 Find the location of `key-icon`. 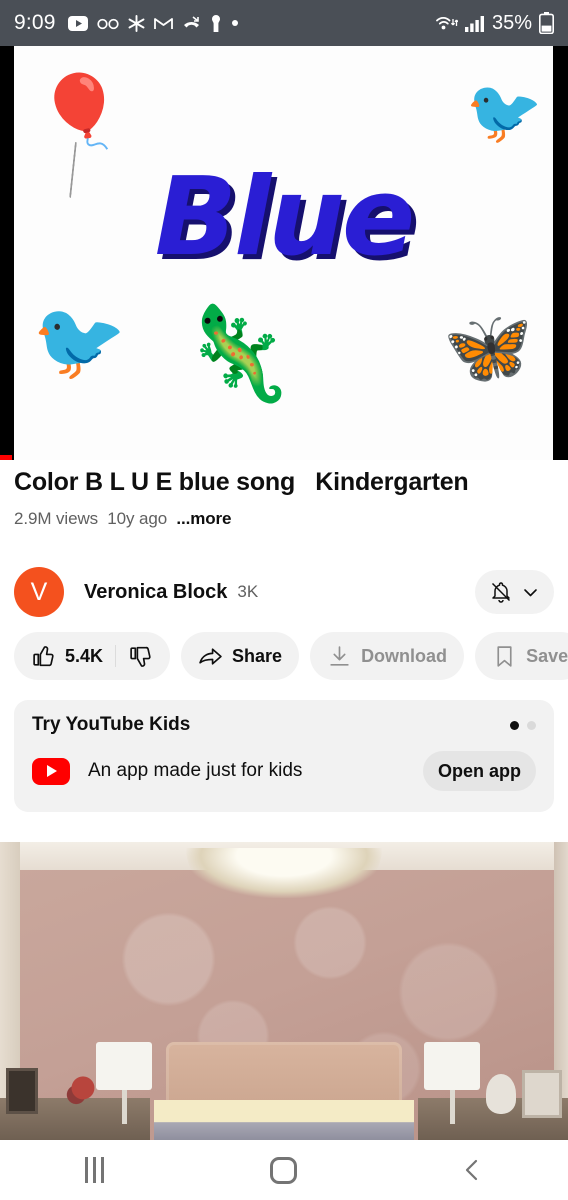

key-icon is located at coordinates (216, 23).